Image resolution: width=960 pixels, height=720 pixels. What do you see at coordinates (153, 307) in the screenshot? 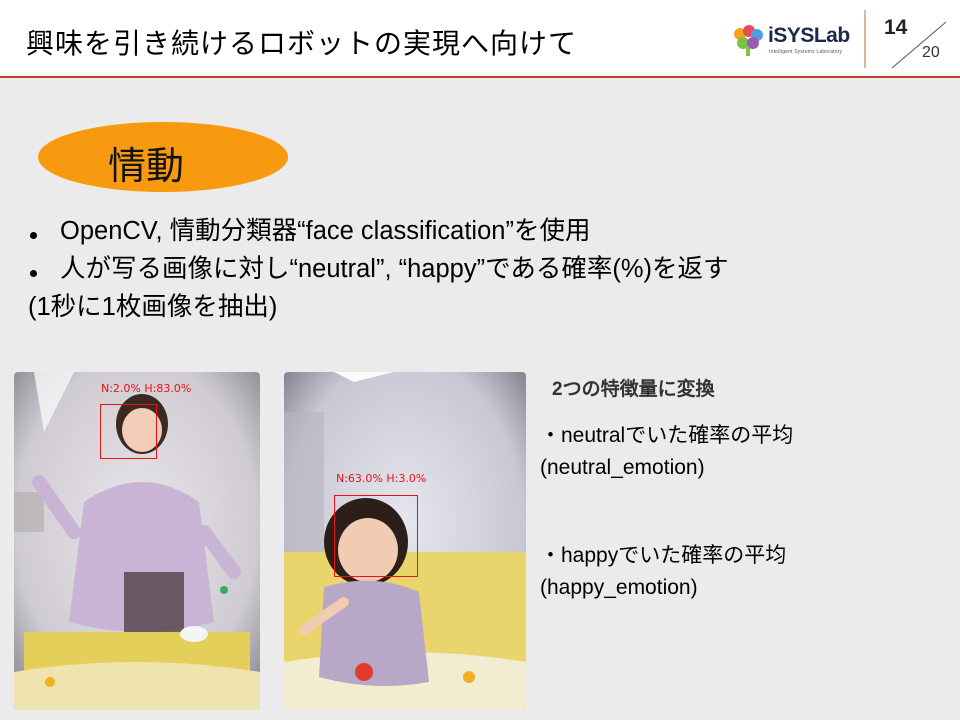
I see `sampling-note: (1秒に1枚画像を抽出)` at bounding box center [153, 307].